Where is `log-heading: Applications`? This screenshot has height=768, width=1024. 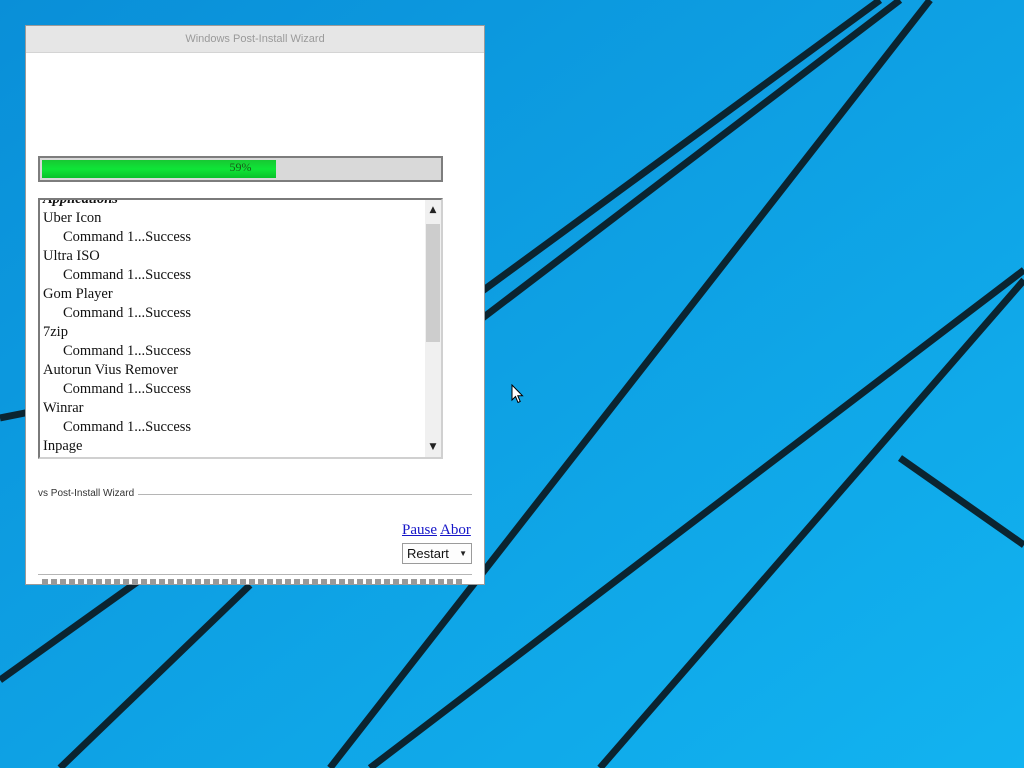
log-heading: Applications is located at coordinates (80, 202).